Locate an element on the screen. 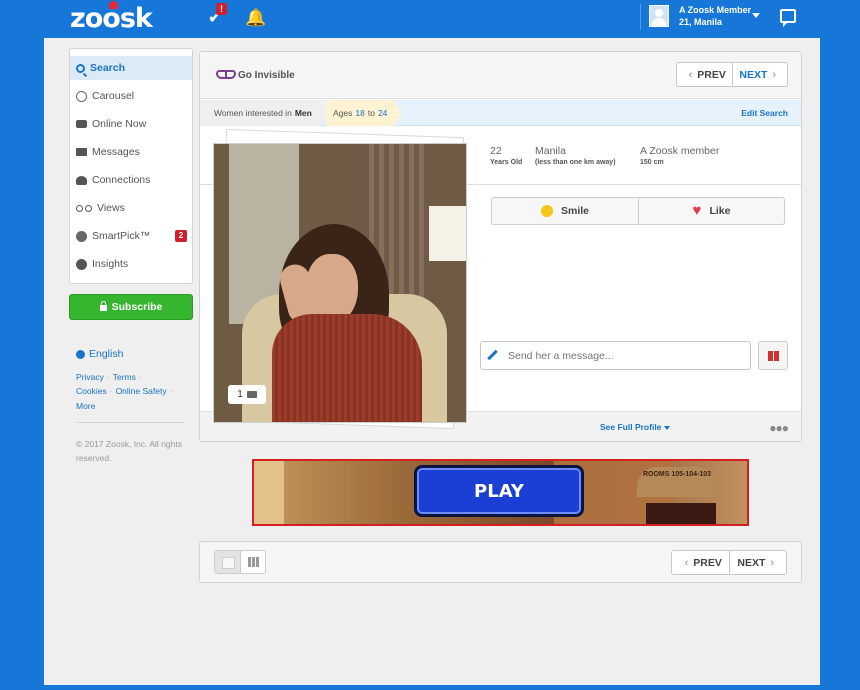 Image resolution: width=860 pixels, height=690 pixels. sidebar-item-label: Carousel is located at coordinates (113, 96).